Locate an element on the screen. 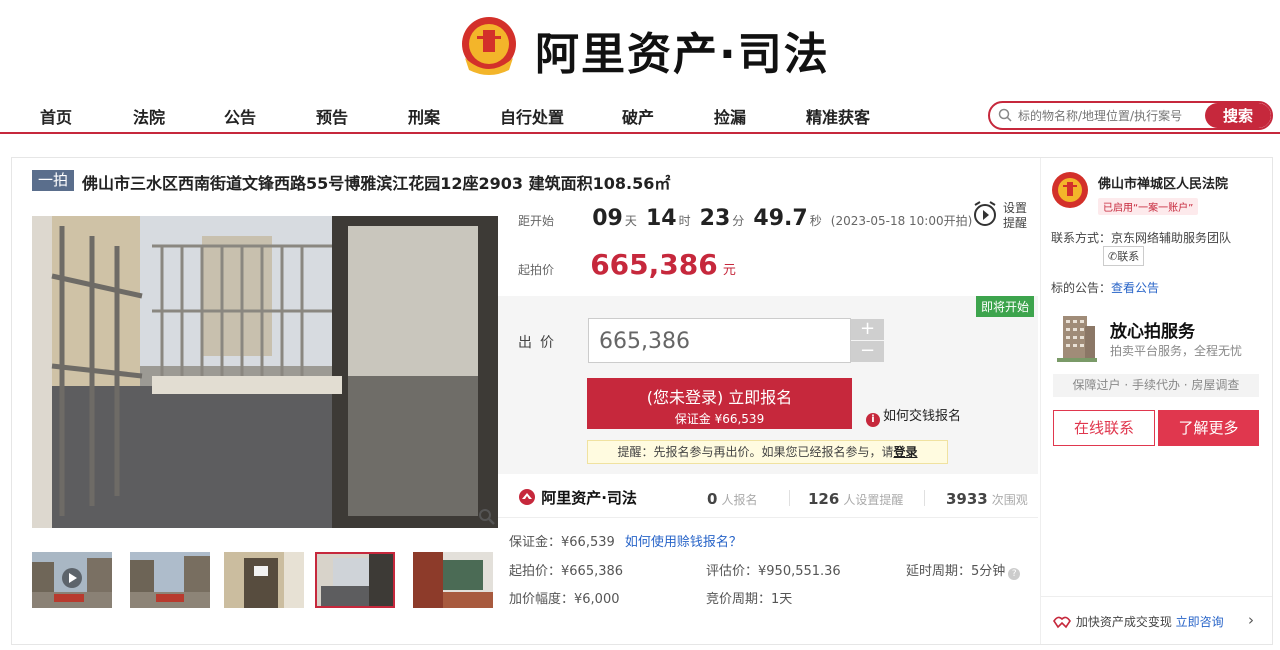 The width and height of the screenshot is (1280, 650). bid-label: 出价 is located at coordinates (540, 343).